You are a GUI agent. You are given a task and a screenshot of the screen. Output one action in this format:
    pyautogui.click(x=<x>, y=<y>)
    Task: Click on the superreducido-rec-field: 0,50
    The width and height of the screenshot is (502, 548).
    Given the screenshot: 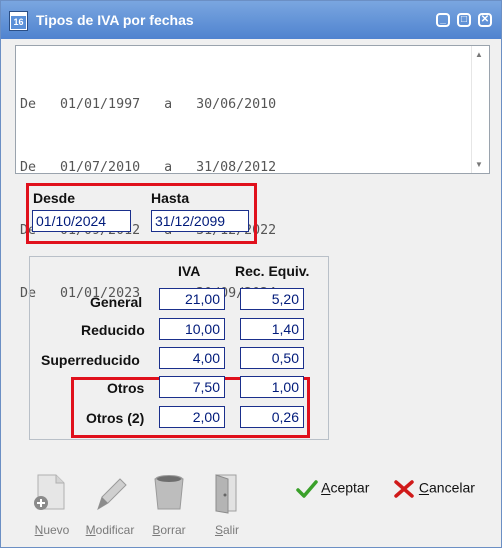 What is the action you would take?
    pyautogui.click(x=272, y=358)
    